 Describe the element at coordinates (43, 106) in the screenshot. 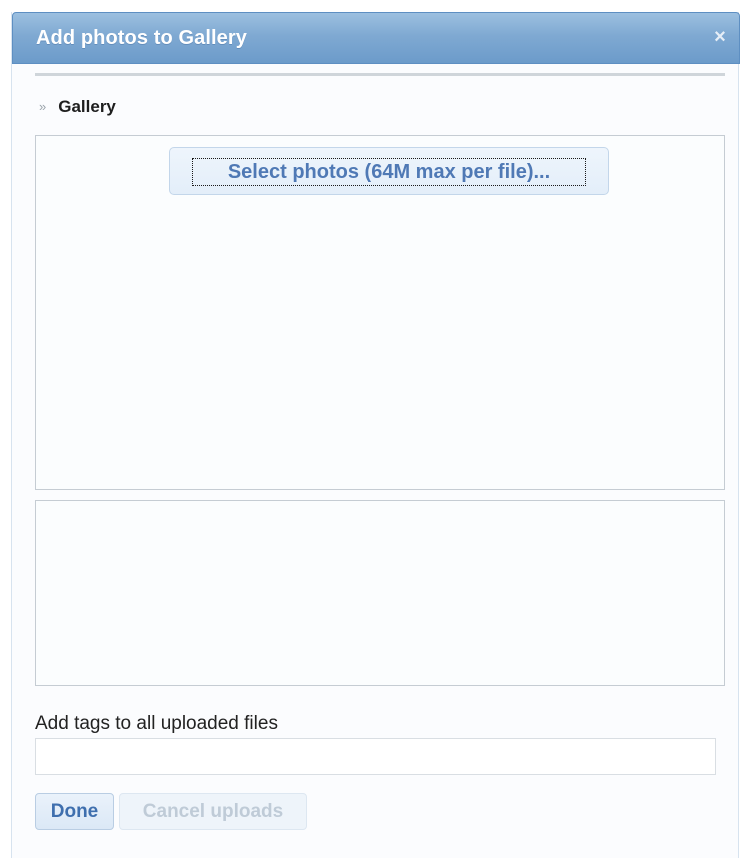

I see `breadcrumb-arrow-icon: »` at that location.